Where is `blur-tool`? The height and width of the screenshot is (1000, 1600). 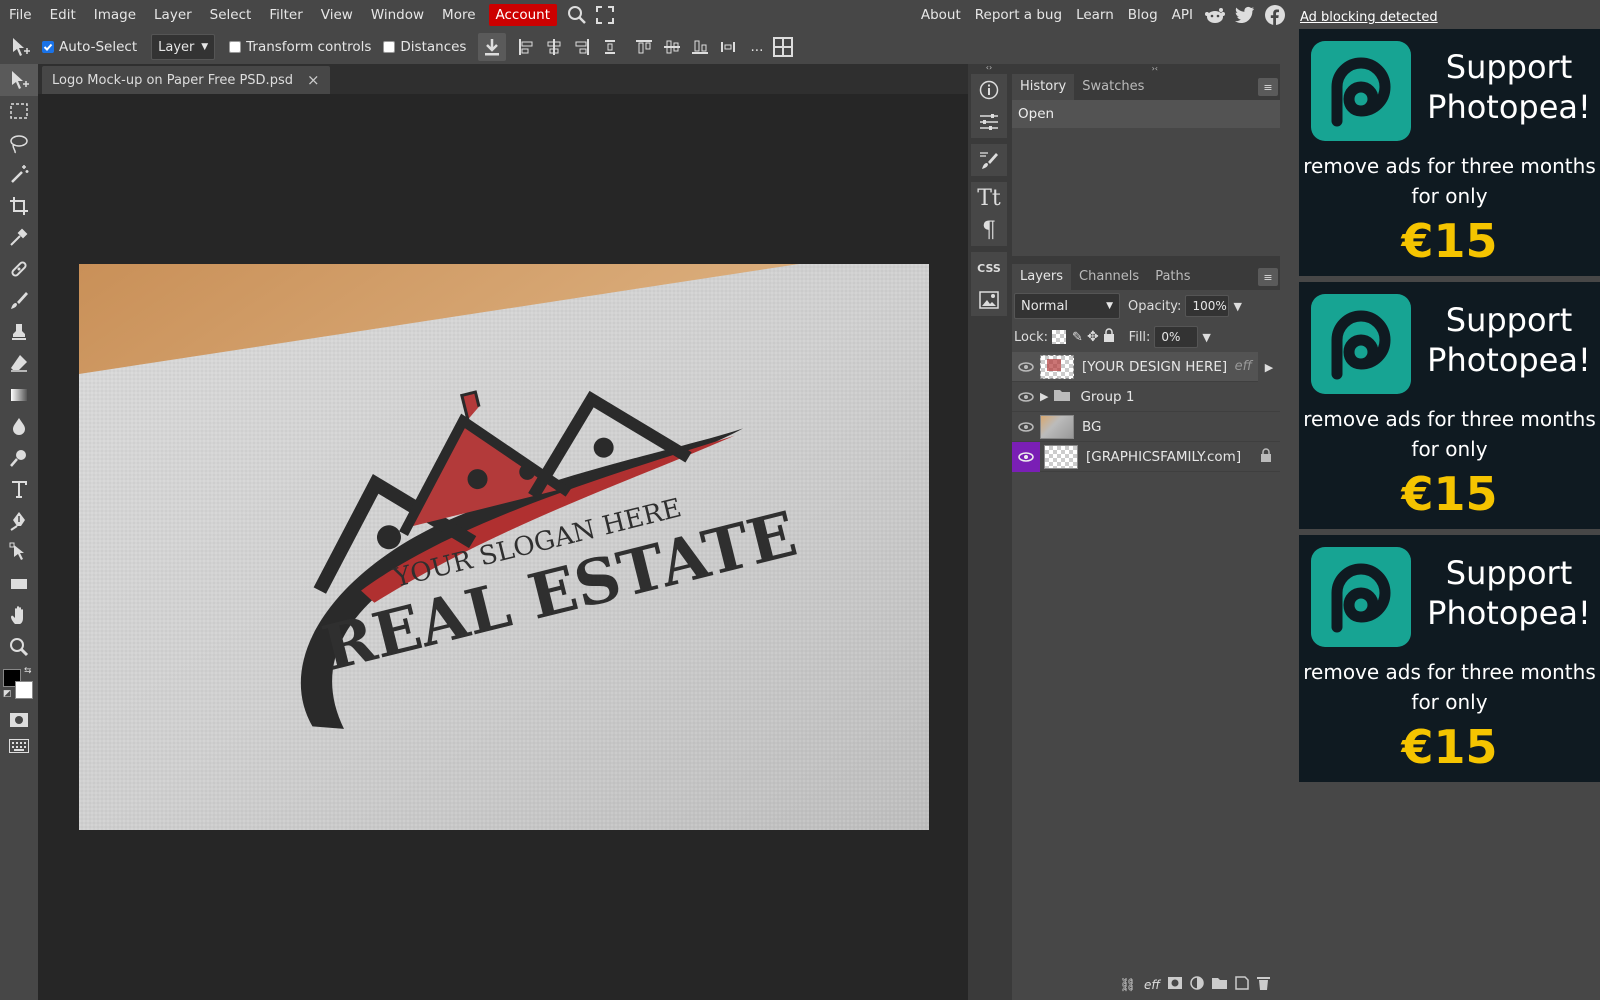 blur-tool is located at coordinates (19, 427).